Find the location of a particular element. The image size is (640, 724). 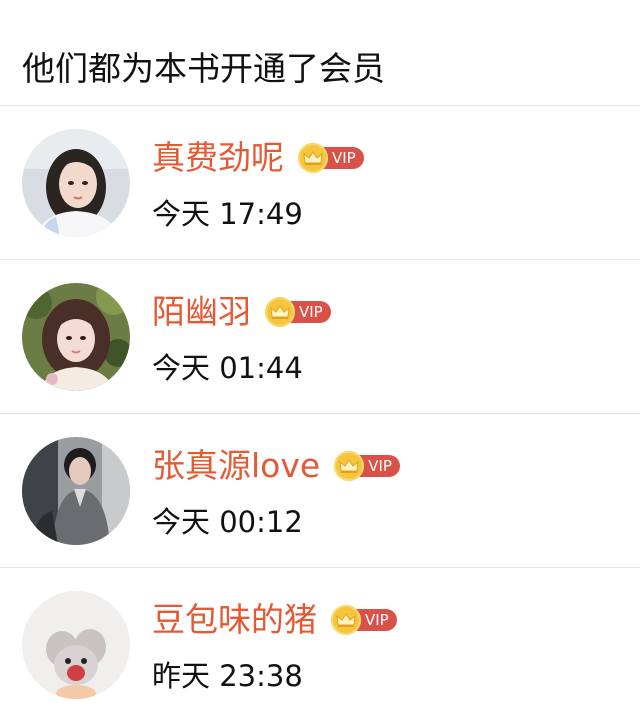

member-time: 今天 00:12 is located at coordinates (227, 522).